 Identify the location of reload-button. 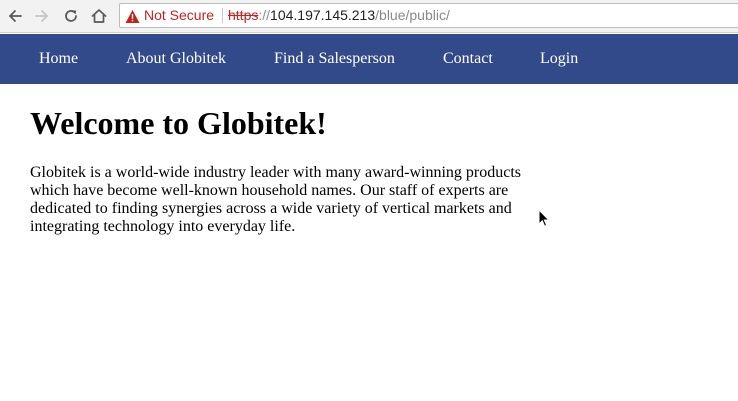
(71, 16).